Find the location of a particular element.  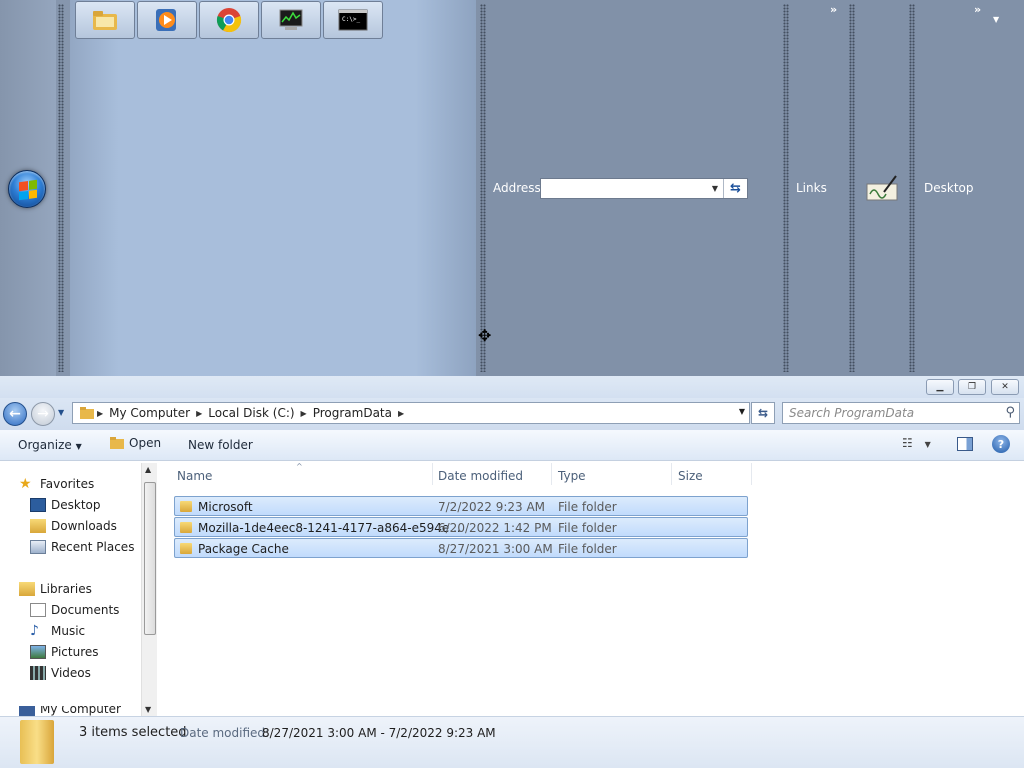

svg-text: C:\>_ is located at coordinates (351, 19).